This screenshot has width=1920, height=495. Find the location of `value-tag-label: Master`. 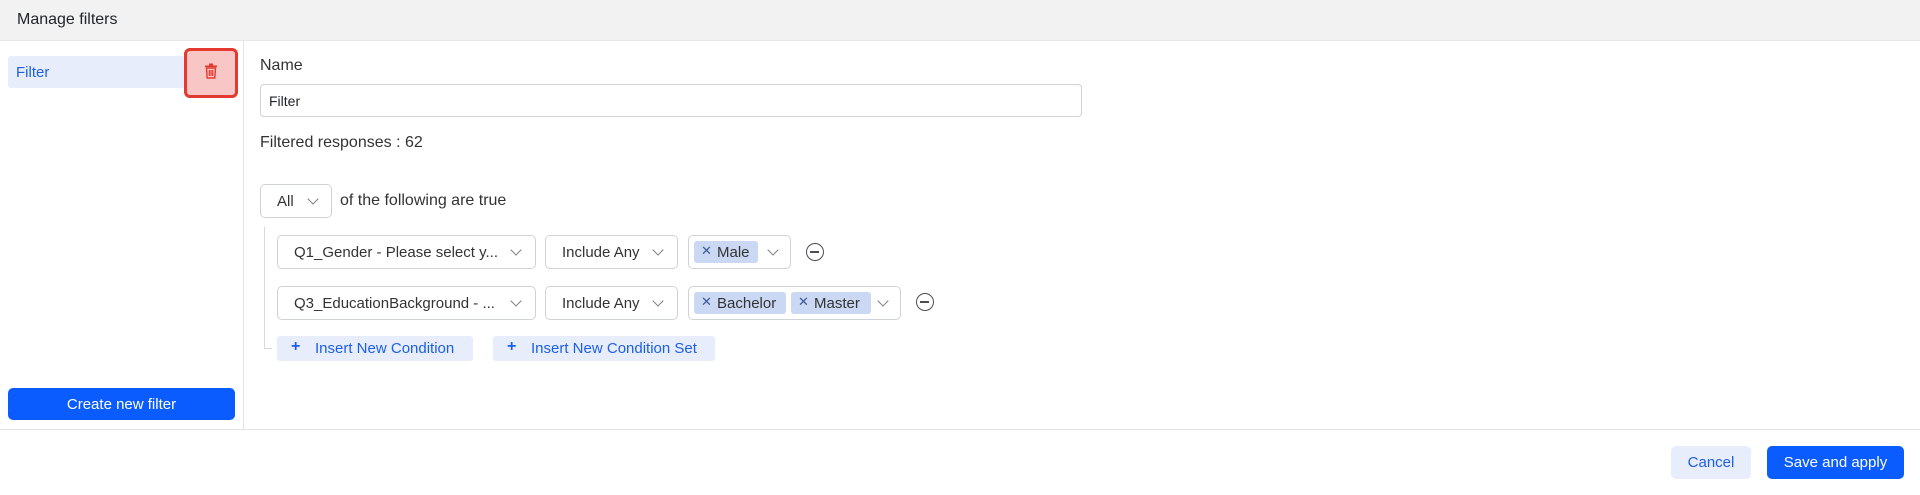

value-tag-label: Master is located at coordinates (837, 303).